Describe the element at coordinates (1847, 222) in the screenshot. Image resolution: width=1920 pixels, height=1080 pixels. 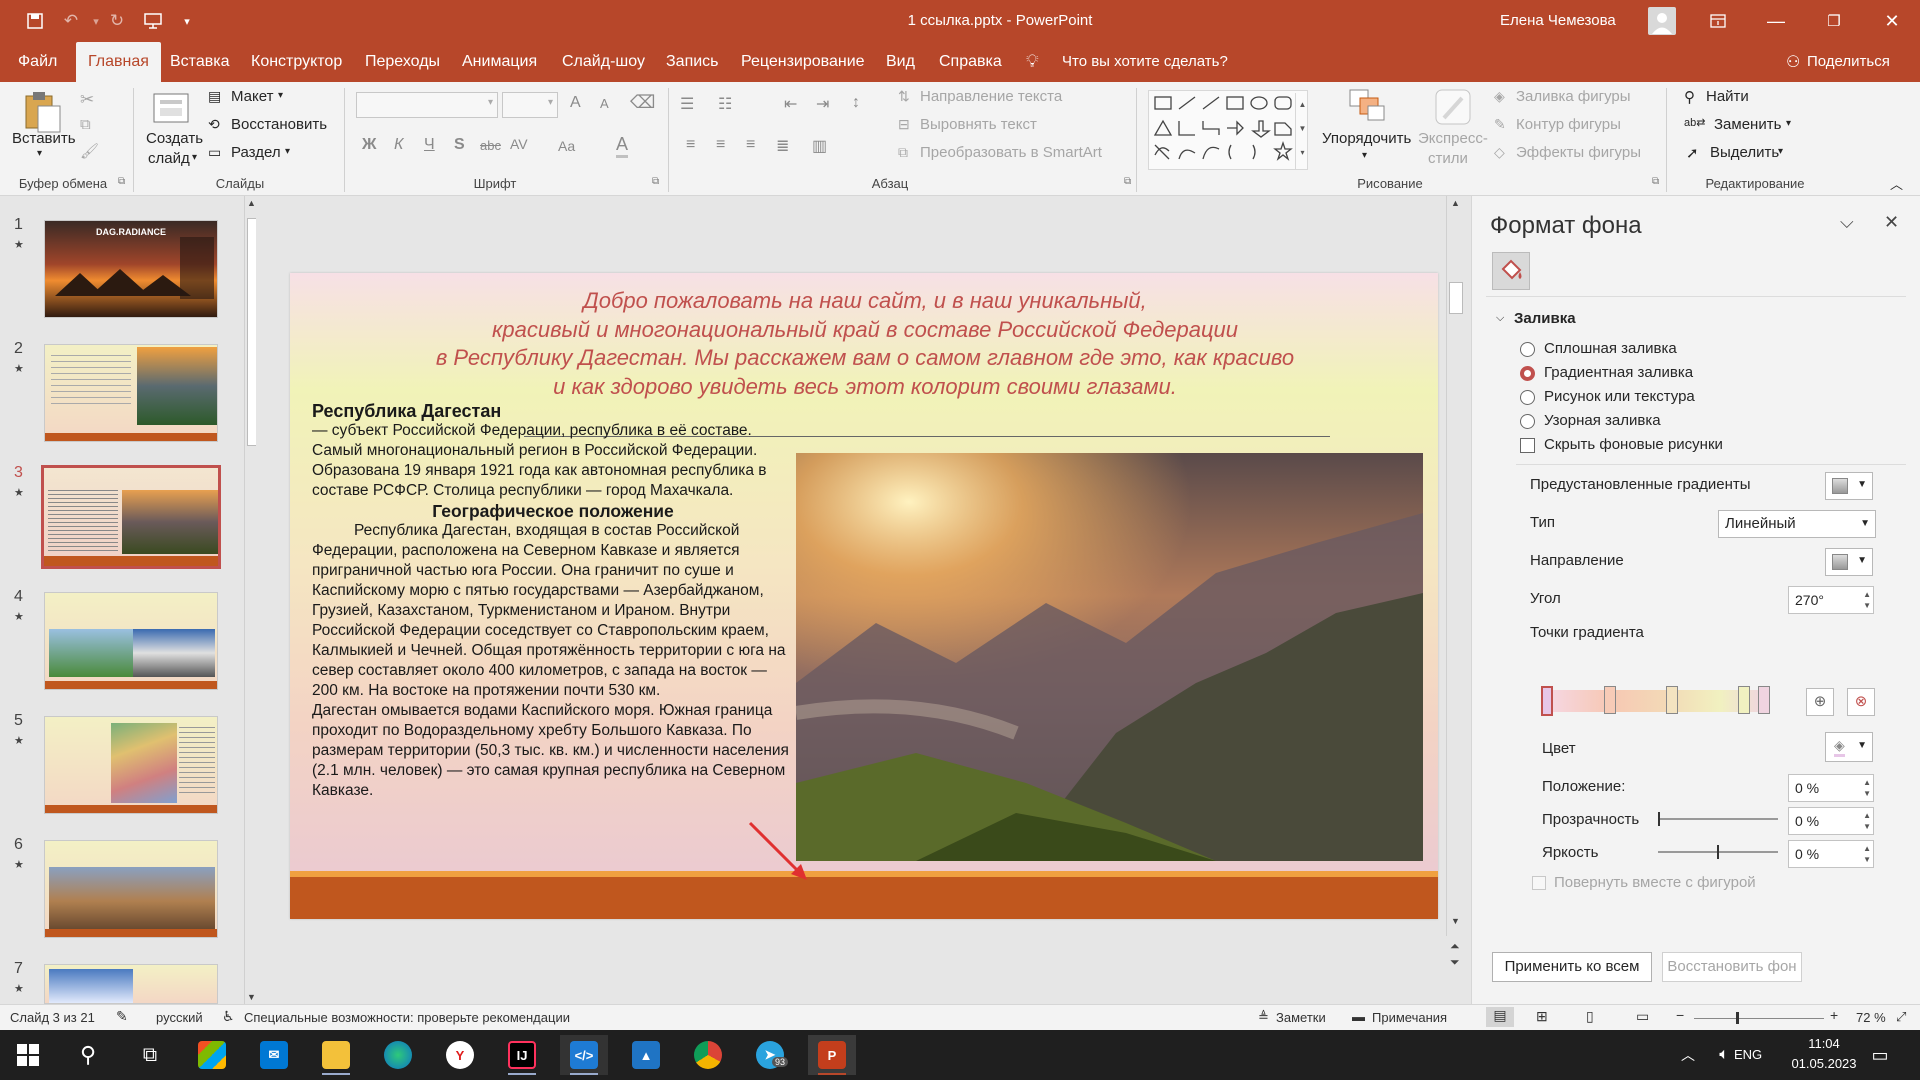
I see `pane-options-icon: ⌵` at that location.